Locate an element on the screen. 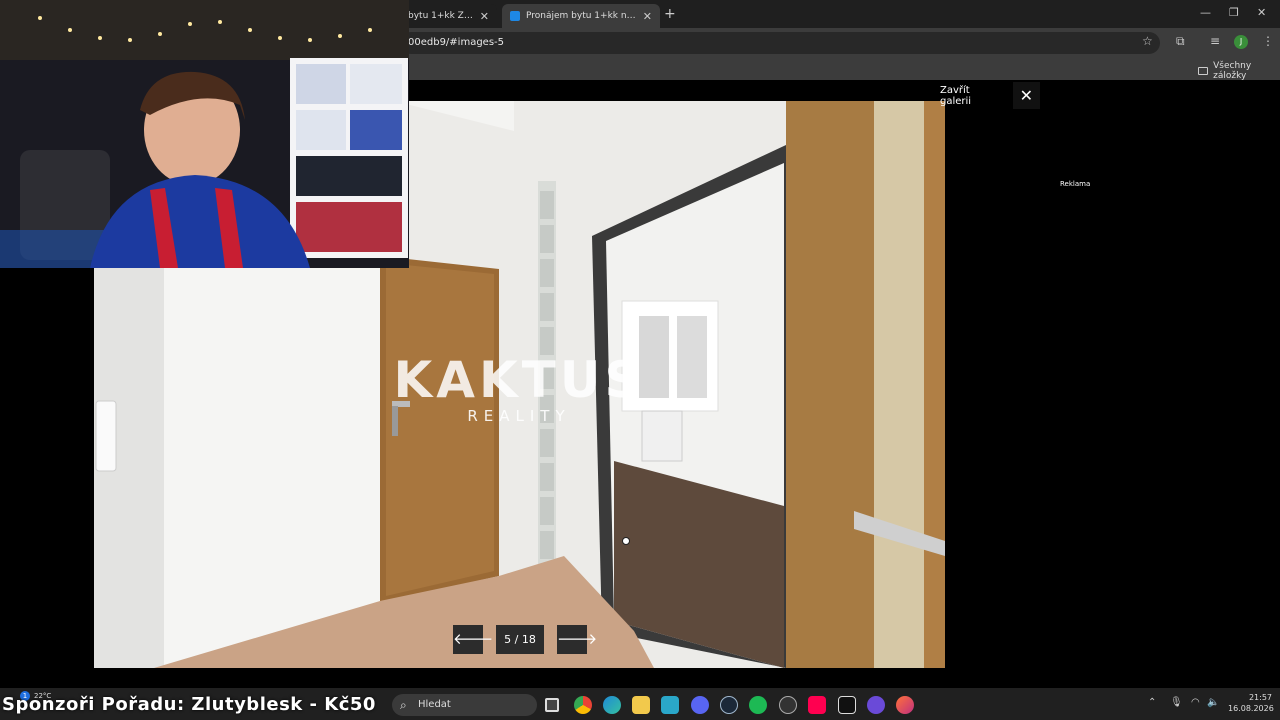 The width and height of the screenshot is (1280, 720). search-icon: ⌕ is located at coordinates (403, 705).